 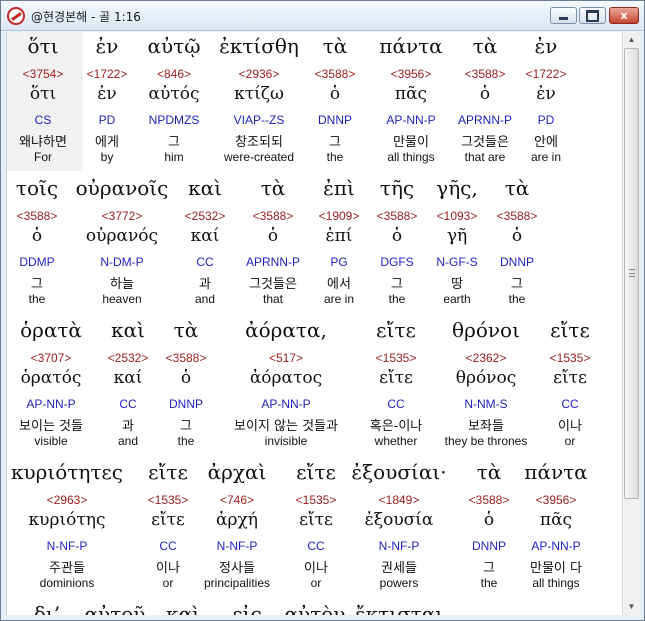 What do you see at coordinates (67, 568) in the screenshot?
I see `korean-gloss: 주관들` at bounding box center [67, 568].